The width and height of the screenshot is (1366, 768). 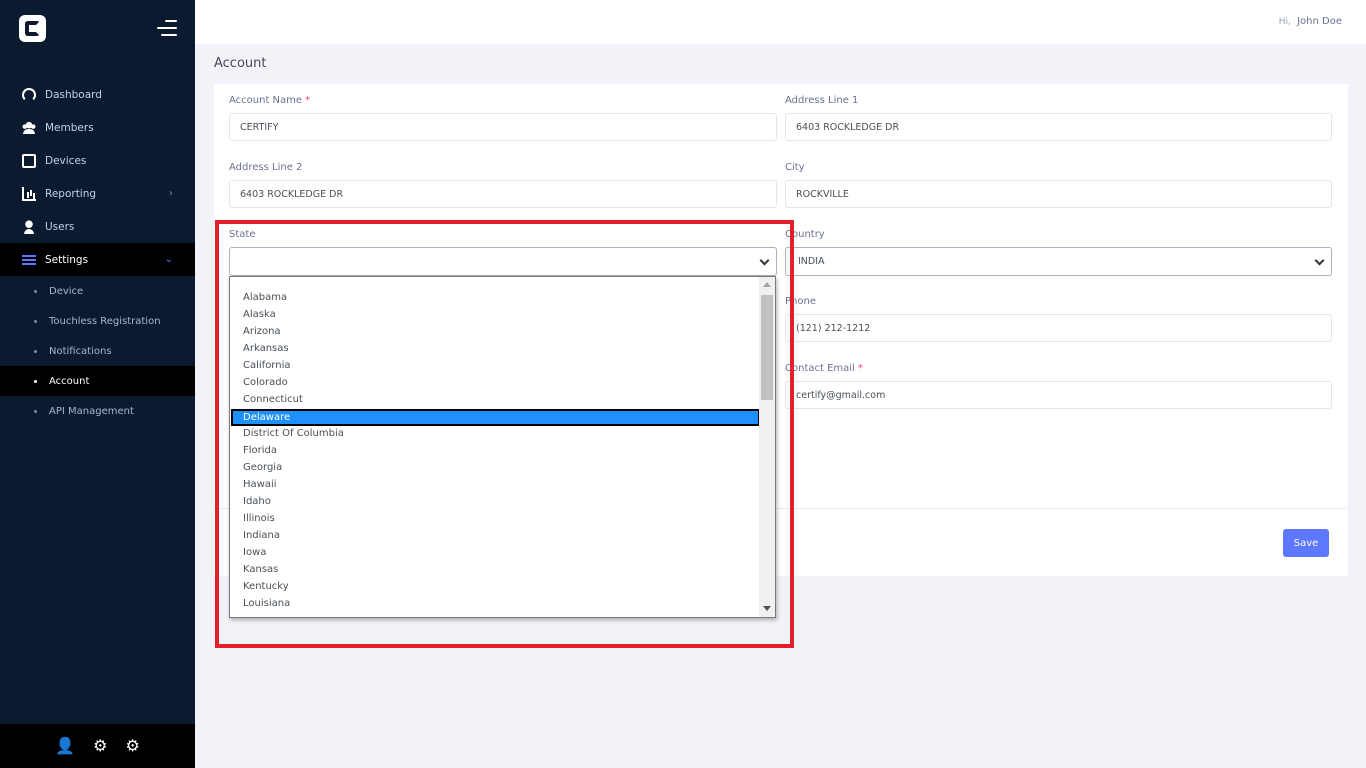 What do you see at coordinates (767, 284) in the screenshot?
I see `scroll-up-arrow-icon` at bounding box center [767, 284].